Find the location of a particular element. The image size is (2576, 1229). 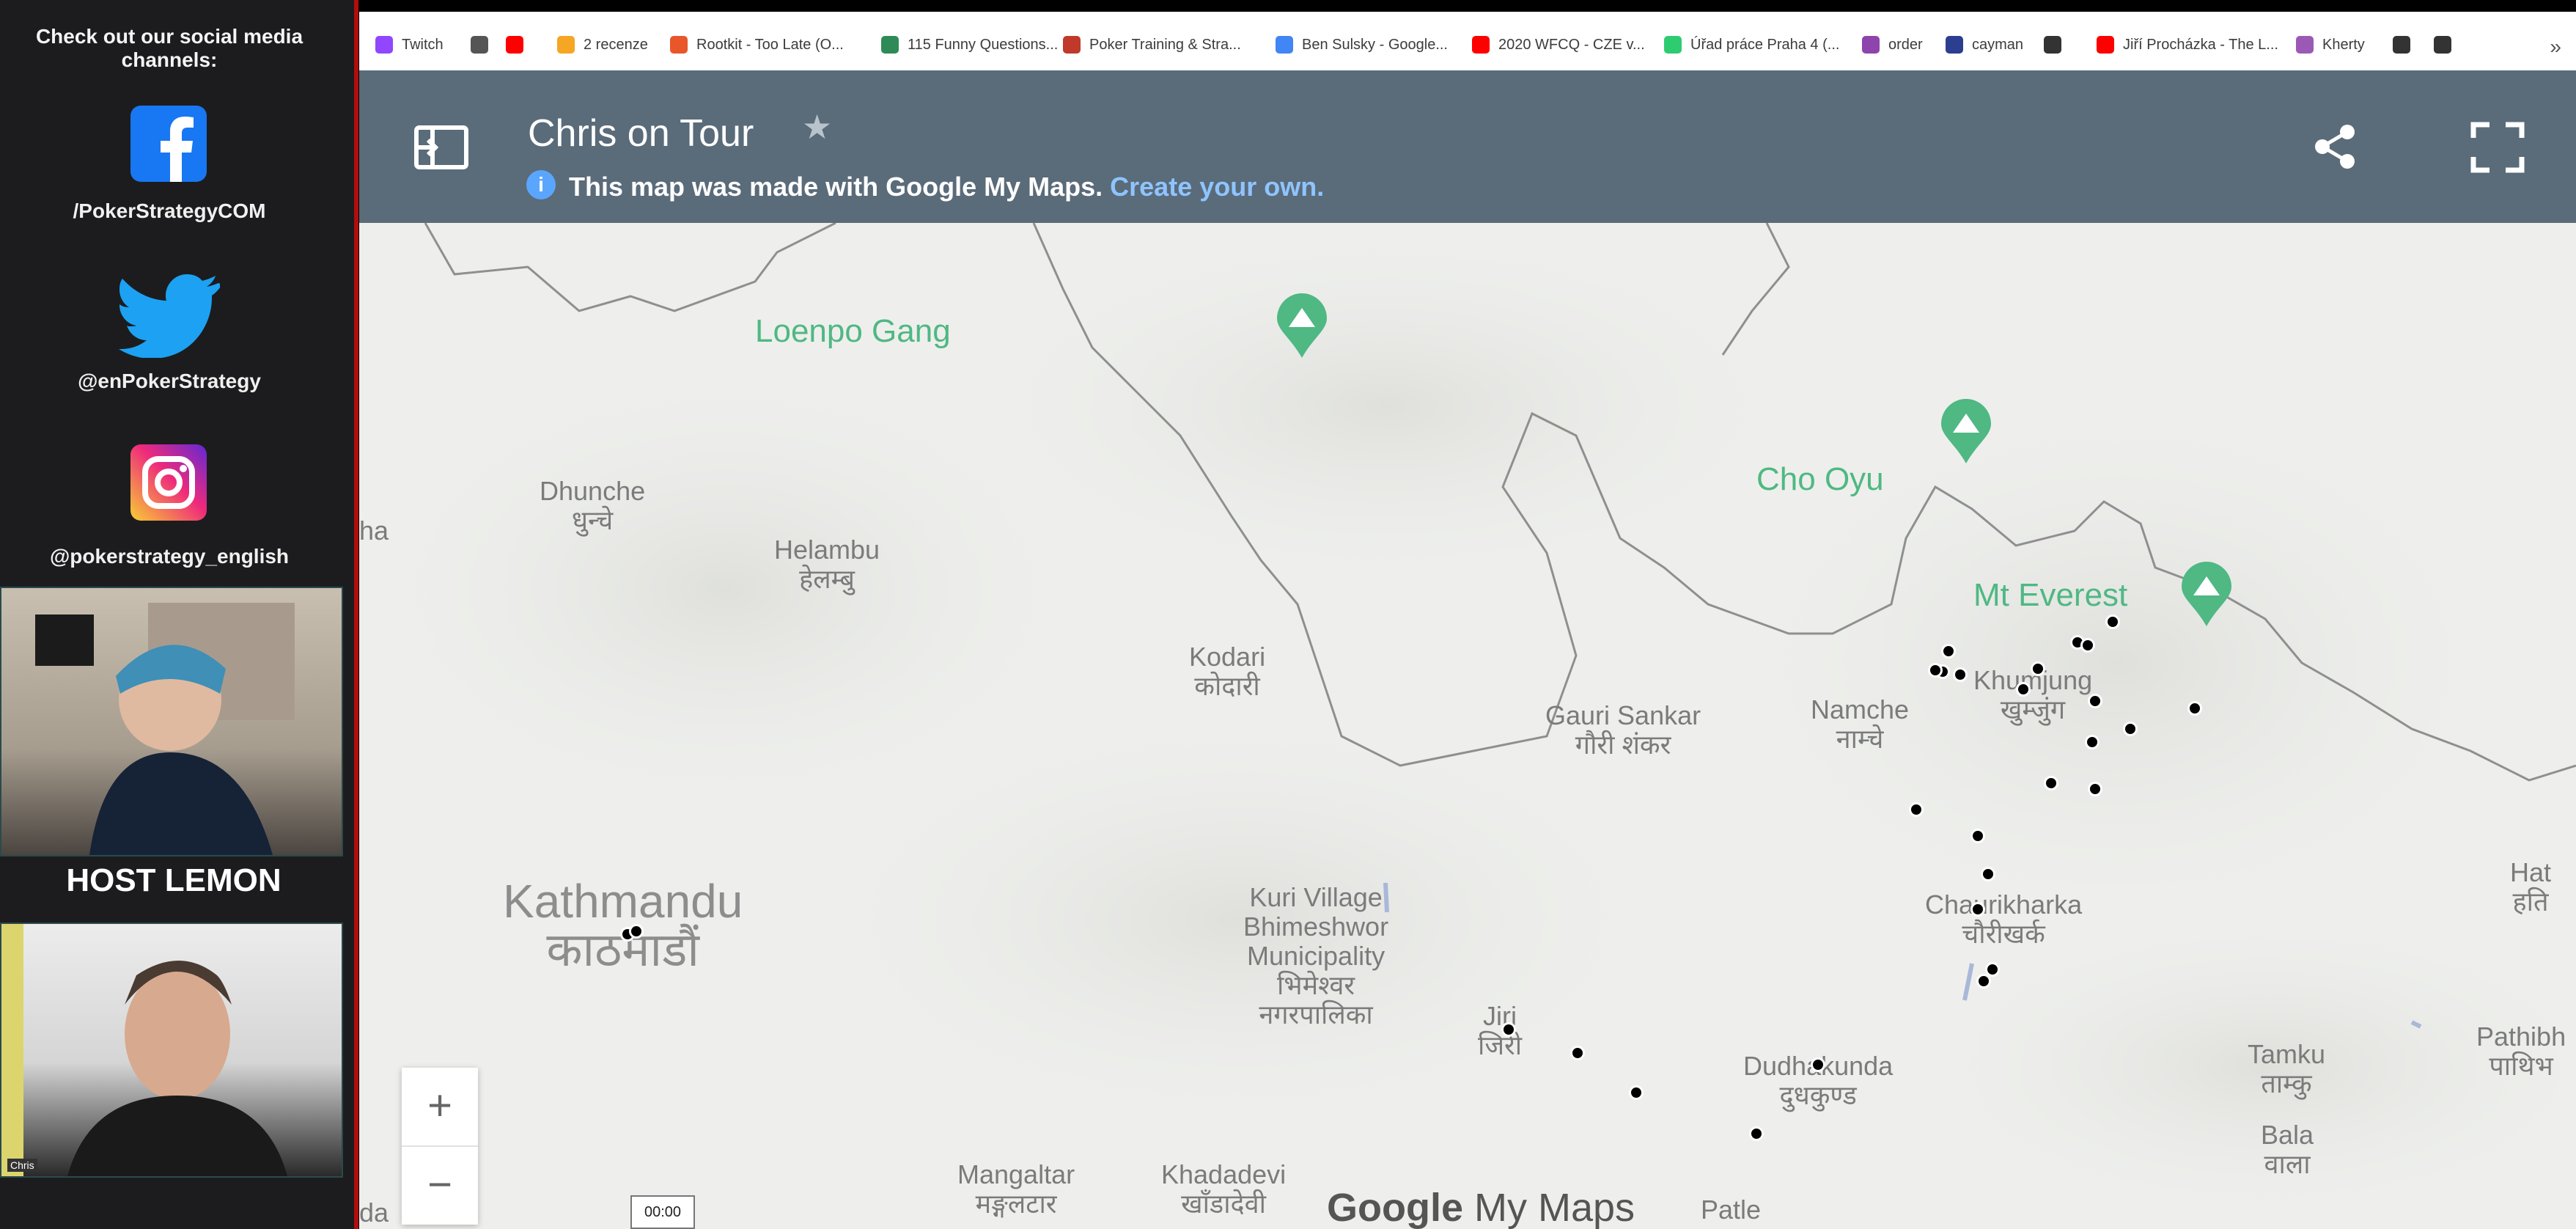

place-label: Gauri Sankar गौरी शंकर is located at coordinates (1623, 730).